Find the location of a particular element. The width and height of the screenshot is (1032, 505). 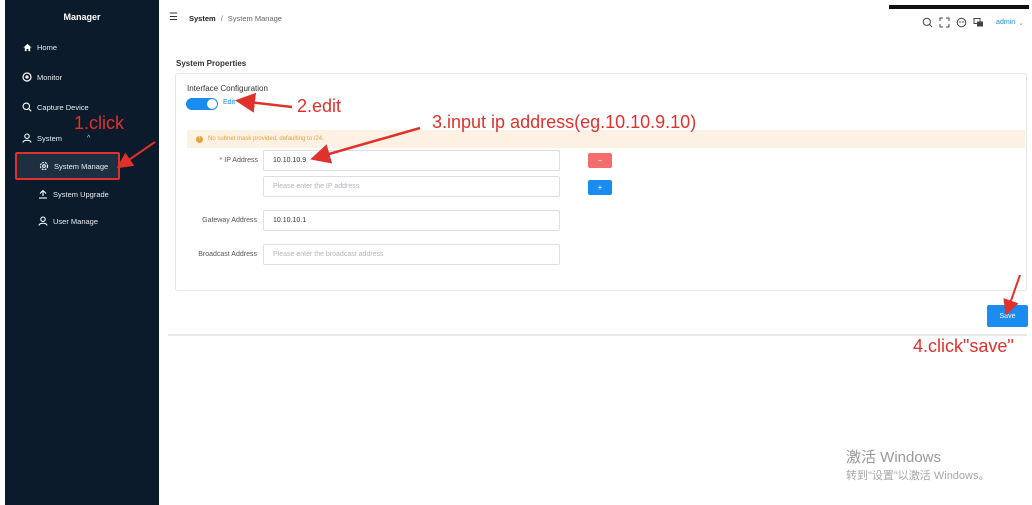

ip-address-label: * IP Address is located at coordinates (238, 160).